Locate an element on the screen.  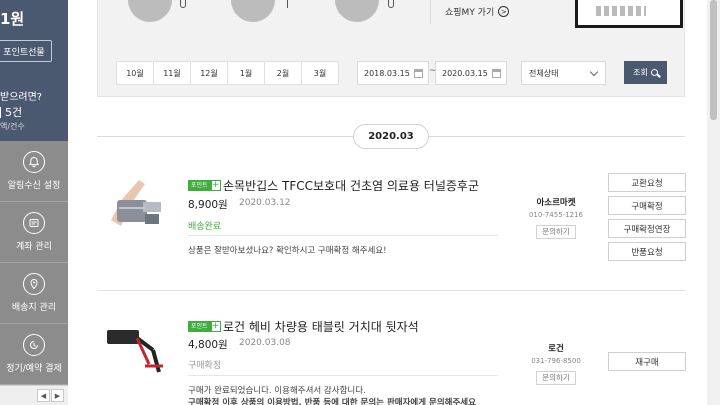
product-name: 손목반깁스 TFCC보호대 건초염 의료용 터널증후군 is located at coordinates (351, 185).